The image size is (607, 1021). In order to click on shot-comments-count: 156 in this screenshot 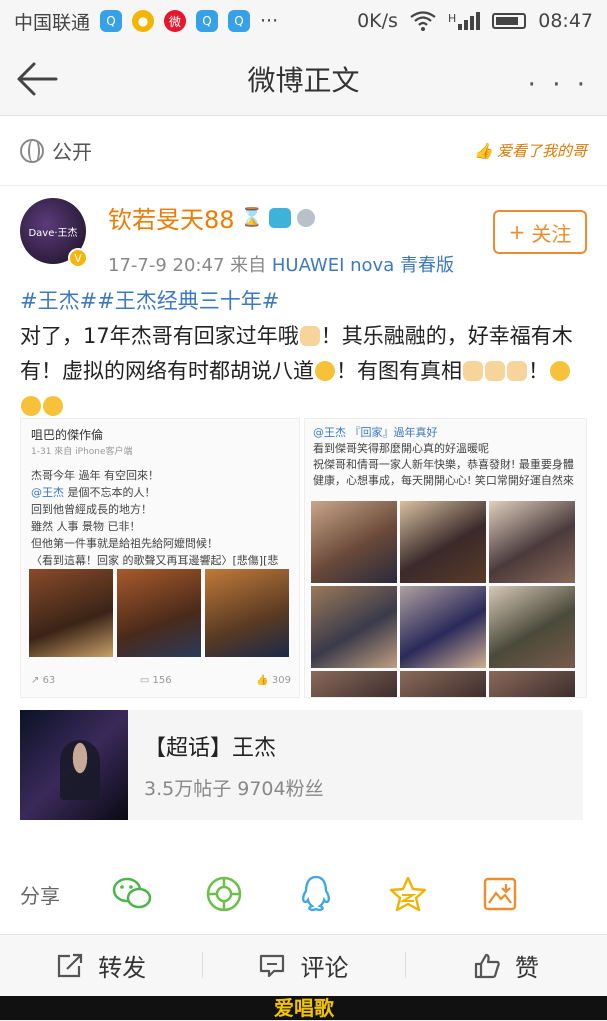, I will do `click(162, 680)`.